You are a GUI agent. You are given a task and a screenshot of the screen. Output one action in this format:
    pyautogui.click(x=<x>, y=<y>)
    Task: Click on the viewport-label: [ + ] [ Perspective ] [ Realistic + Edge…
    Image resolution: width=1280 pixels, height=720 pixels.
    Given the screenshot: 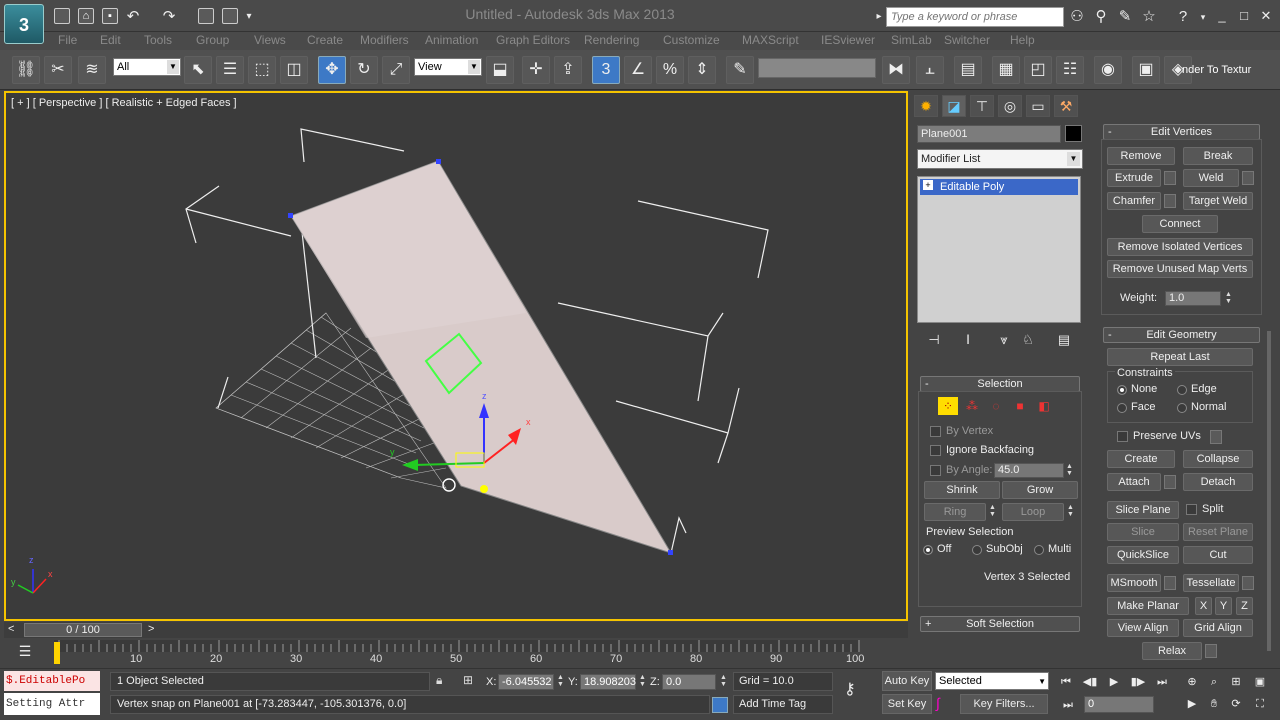 What is the action you would take?
    pyautogui.click(x=124, y=103)
    